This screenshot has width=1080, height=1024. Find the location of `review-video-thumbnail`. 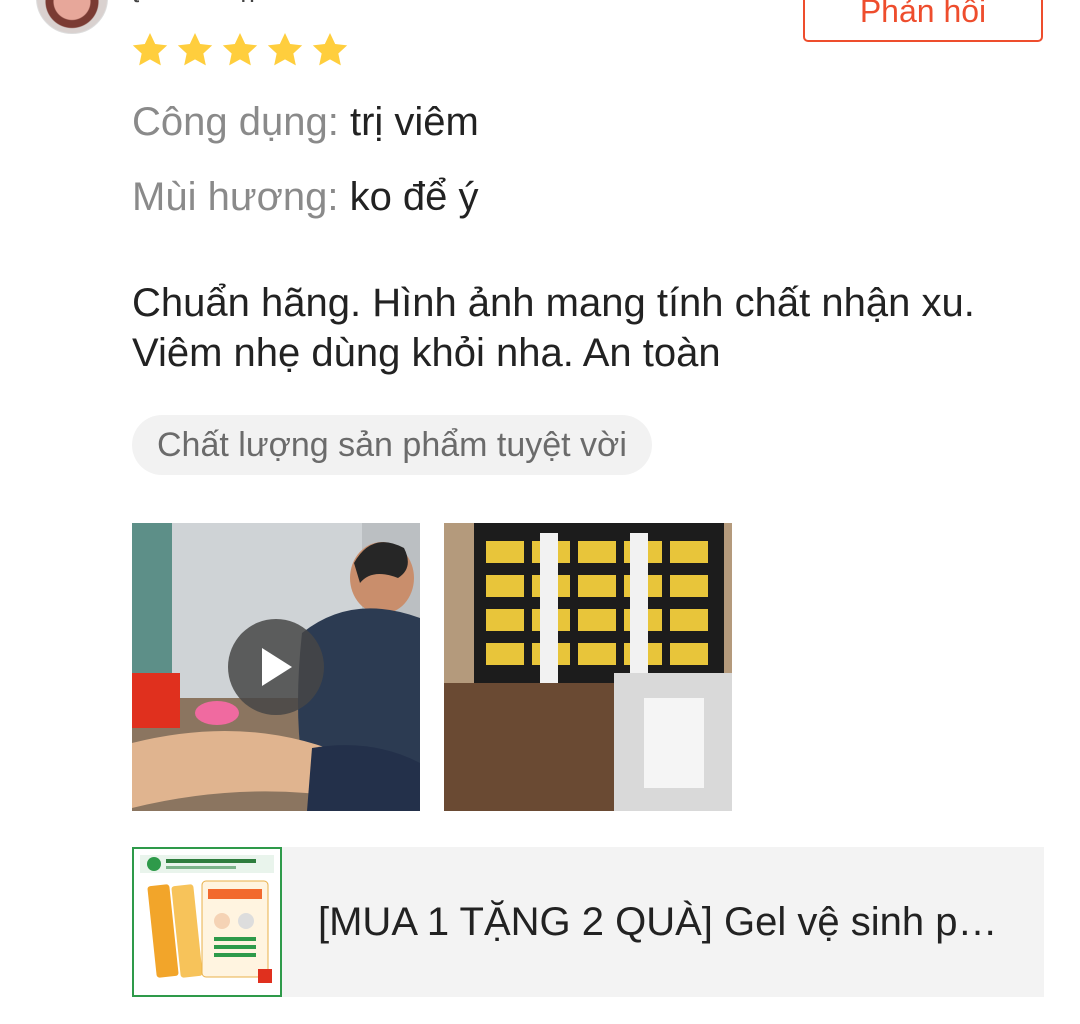

review-video-thumbnail is located at coordinates (276, 667).